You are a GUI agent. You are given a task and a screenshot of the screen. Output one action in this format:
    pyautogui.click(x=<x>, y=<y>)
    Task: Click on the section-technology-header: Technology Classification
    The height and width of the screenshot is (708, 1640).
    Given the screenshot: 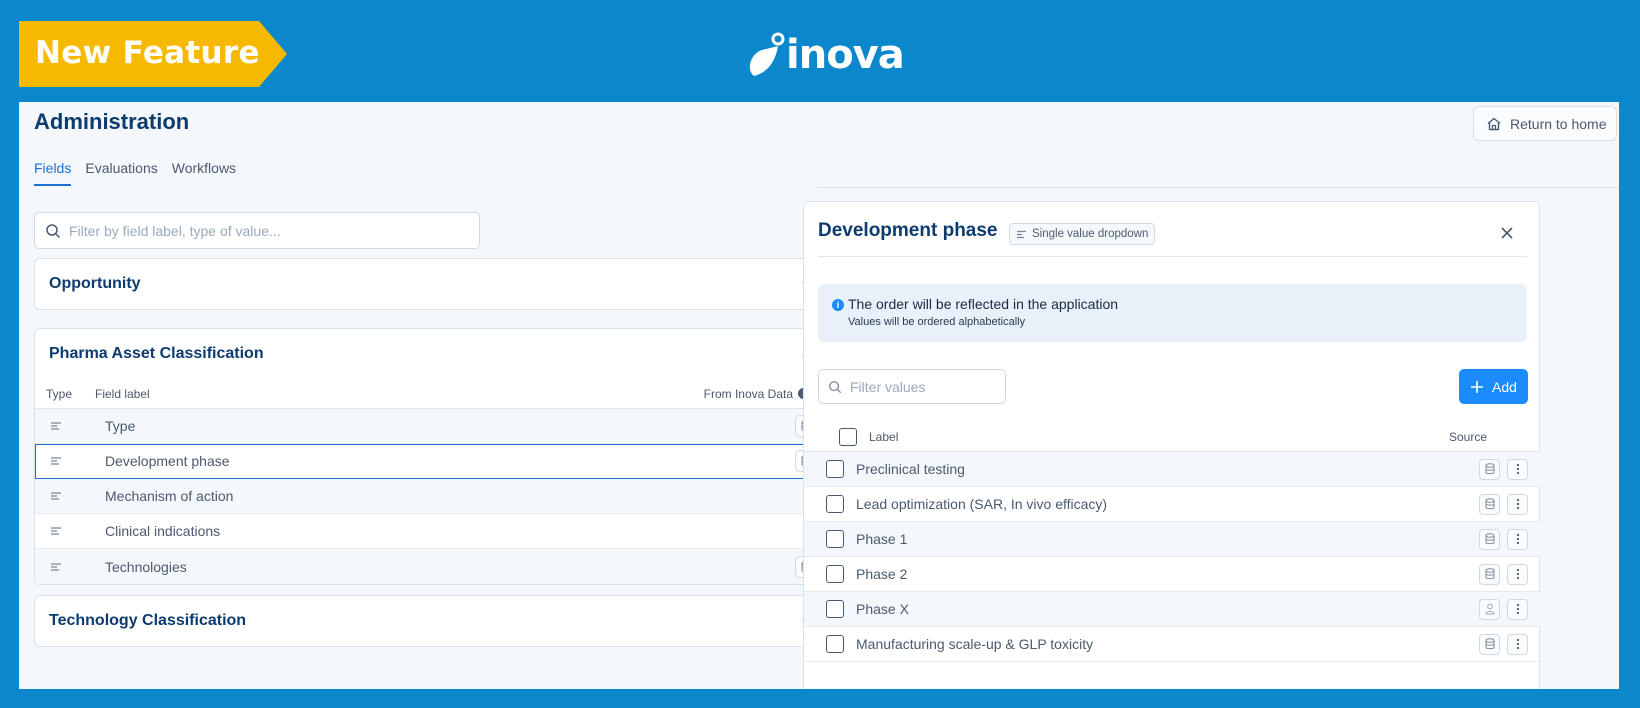 What is the action you would take?
    pyautogui.click(x=433, y=621)
    